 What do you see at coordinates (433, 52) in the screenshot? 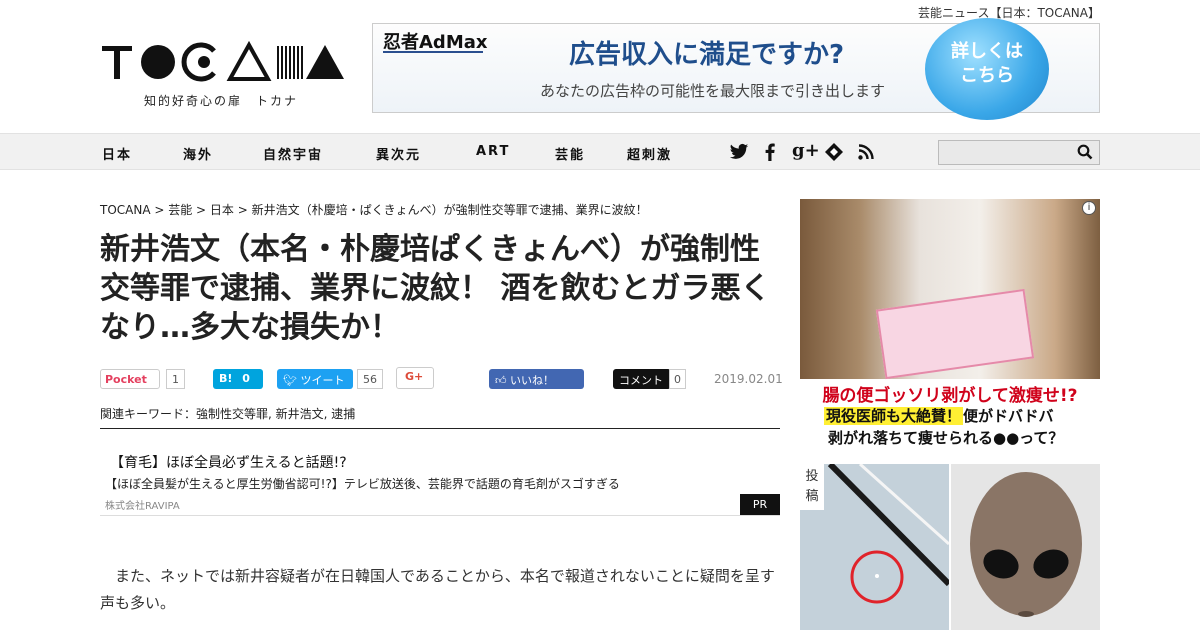
I see `banner-brand-underline` at bounding box center [433, 52].